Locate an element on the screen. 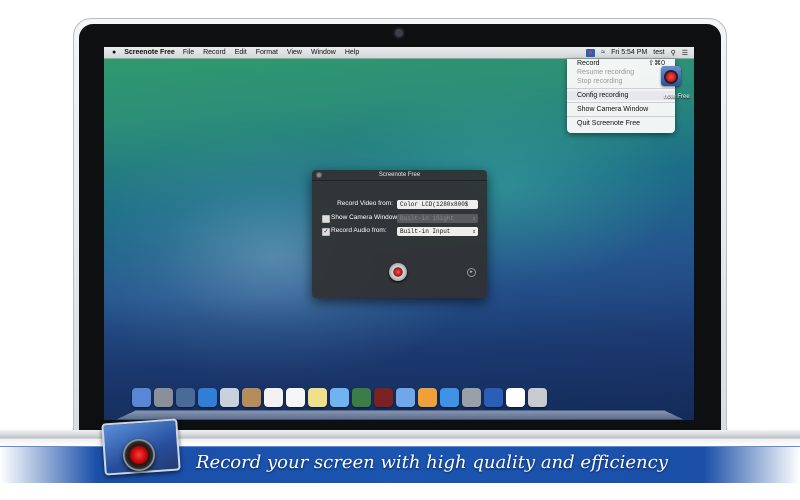 The width and height of the screenshot is (800, 500). menu-record-label: Record is located at coordinates (588, 63).